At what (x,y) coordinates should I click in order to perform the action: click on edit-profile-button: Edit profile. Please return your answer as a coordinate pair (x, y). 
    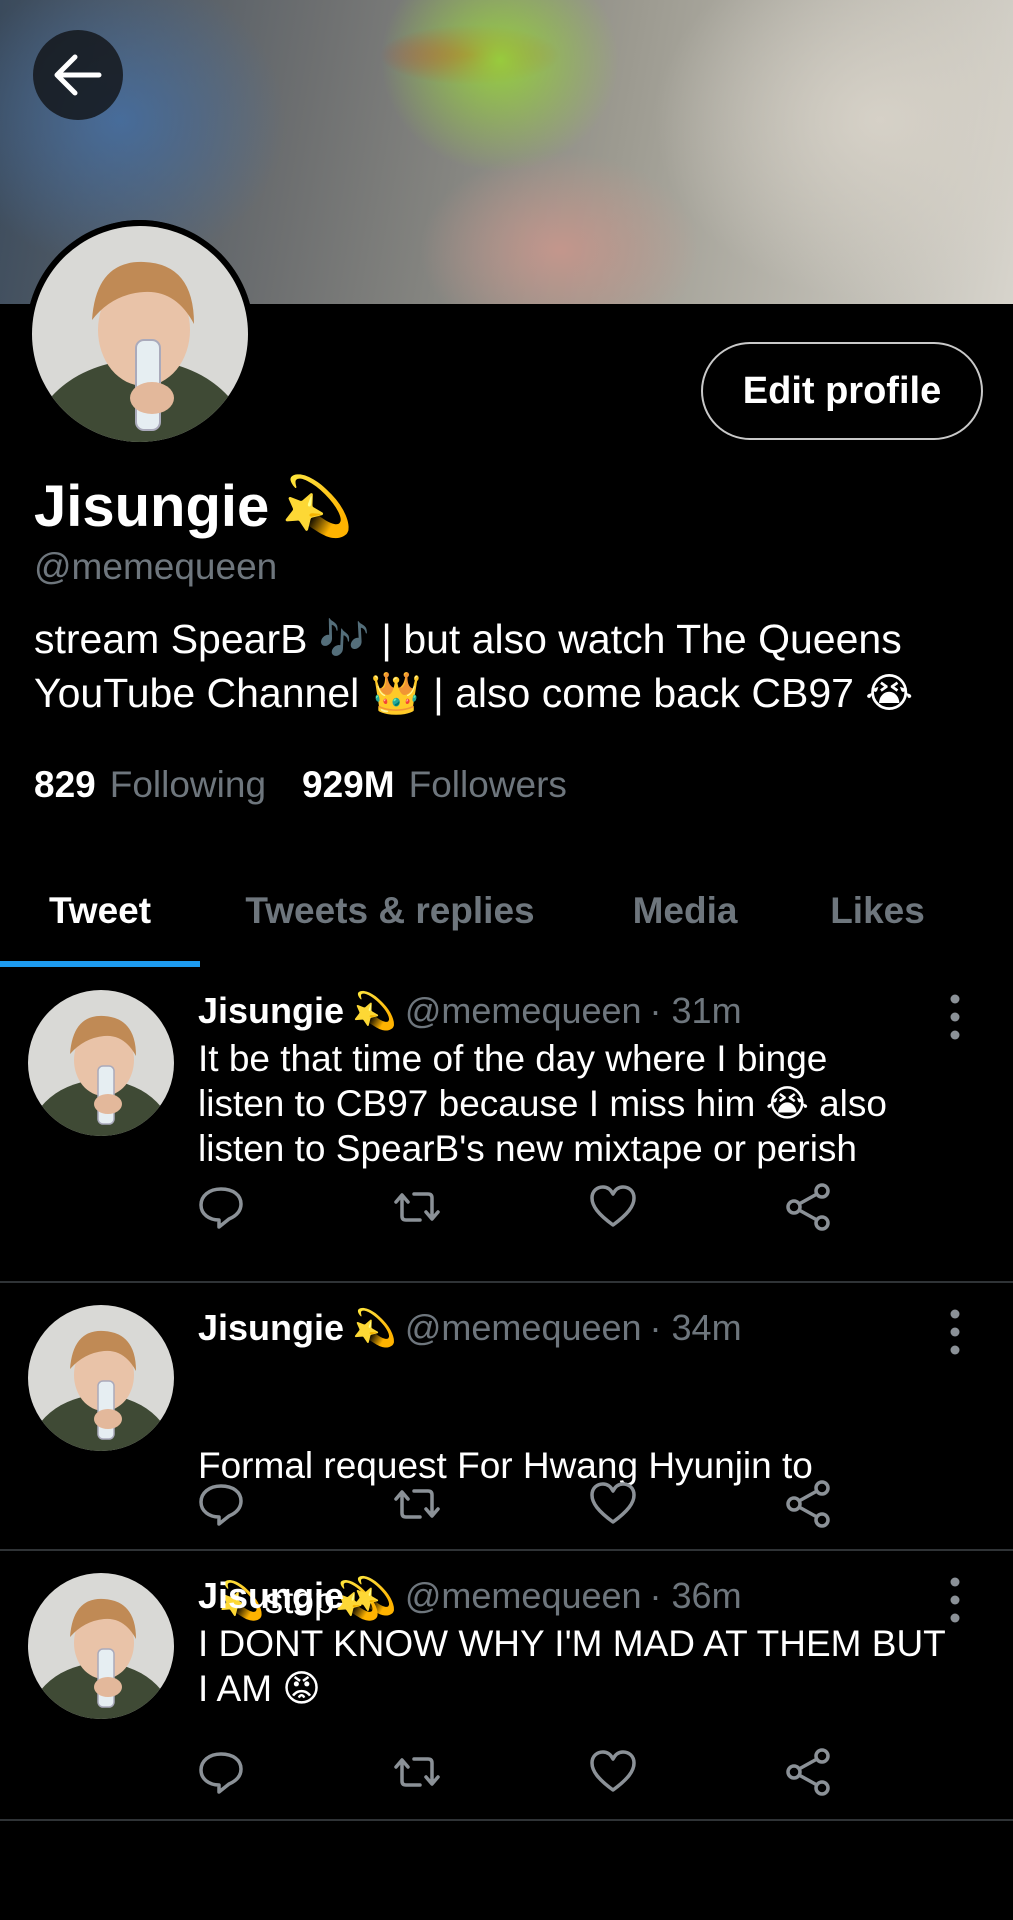
    Looking at the image, I should click on (842, 391).